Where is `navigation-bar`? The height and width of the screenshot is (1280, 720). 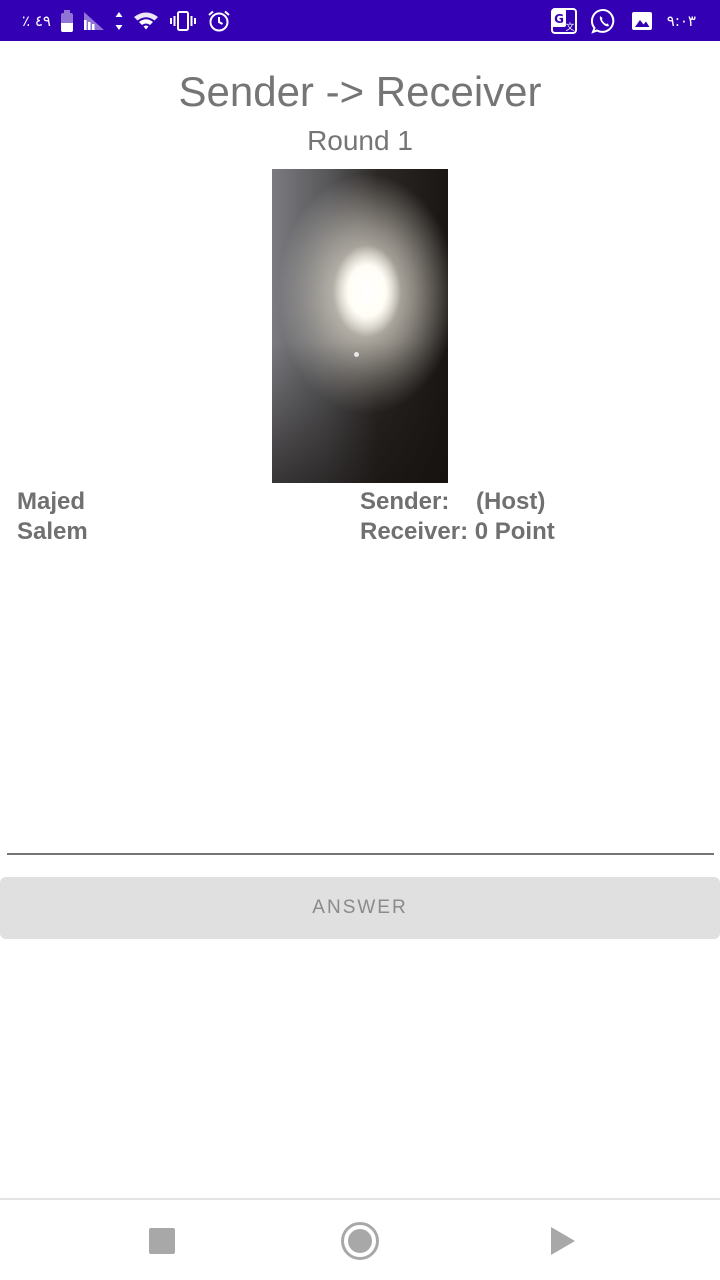 navigation-bar is located at coordinates (360, 1239).